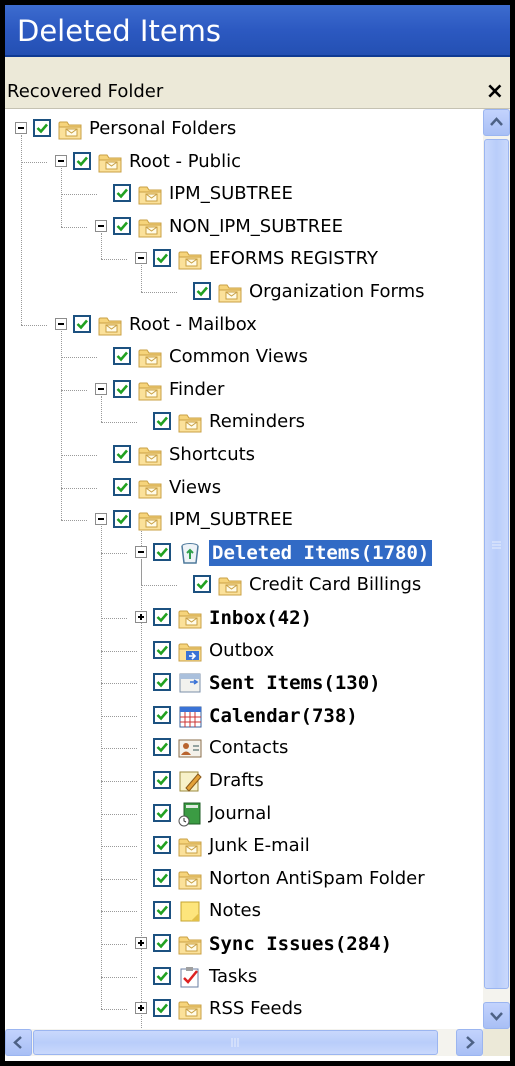 This screenshot has height=1066, width=515. I want to click on tree-item-label: Calendar(738), so click(283, 715).